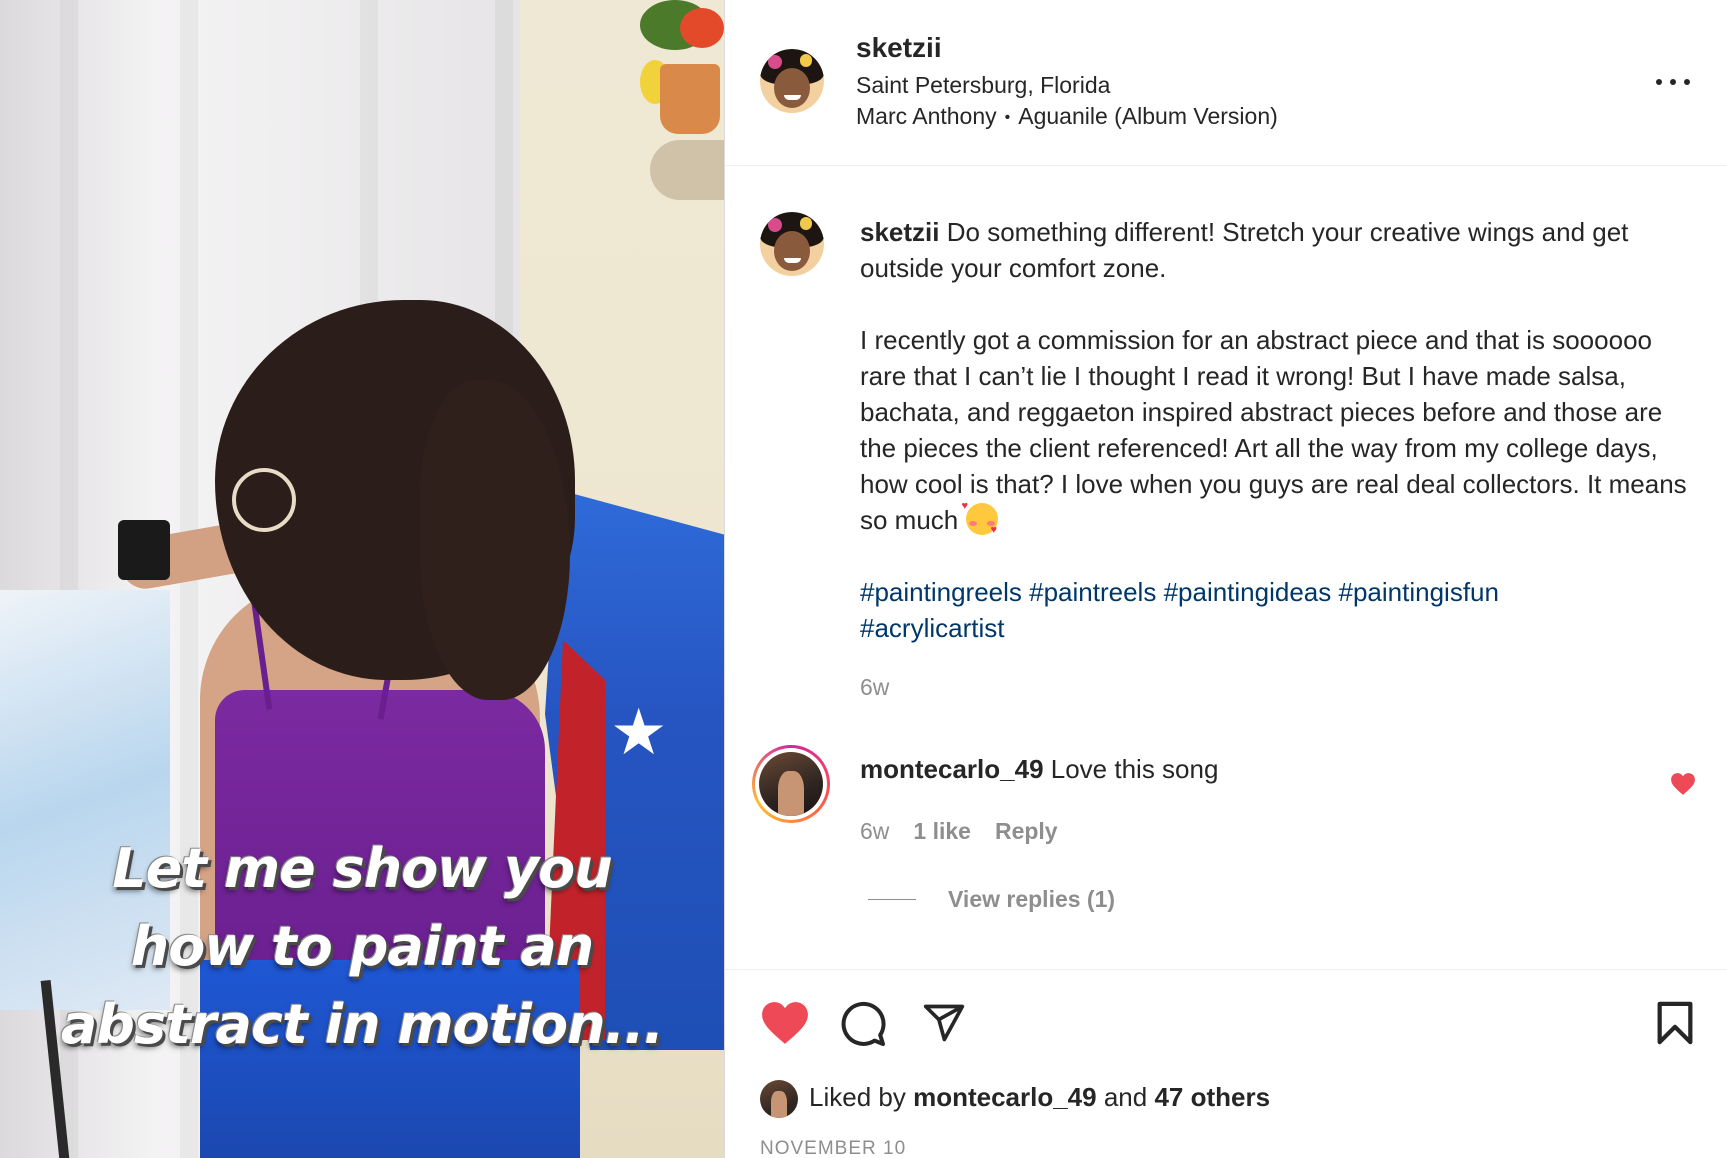  What do you see at coordinates (1005, 1097) in the screenshot?
I see `liked-by-username: montecarlo_49` at bounding box center [1005, 1097].